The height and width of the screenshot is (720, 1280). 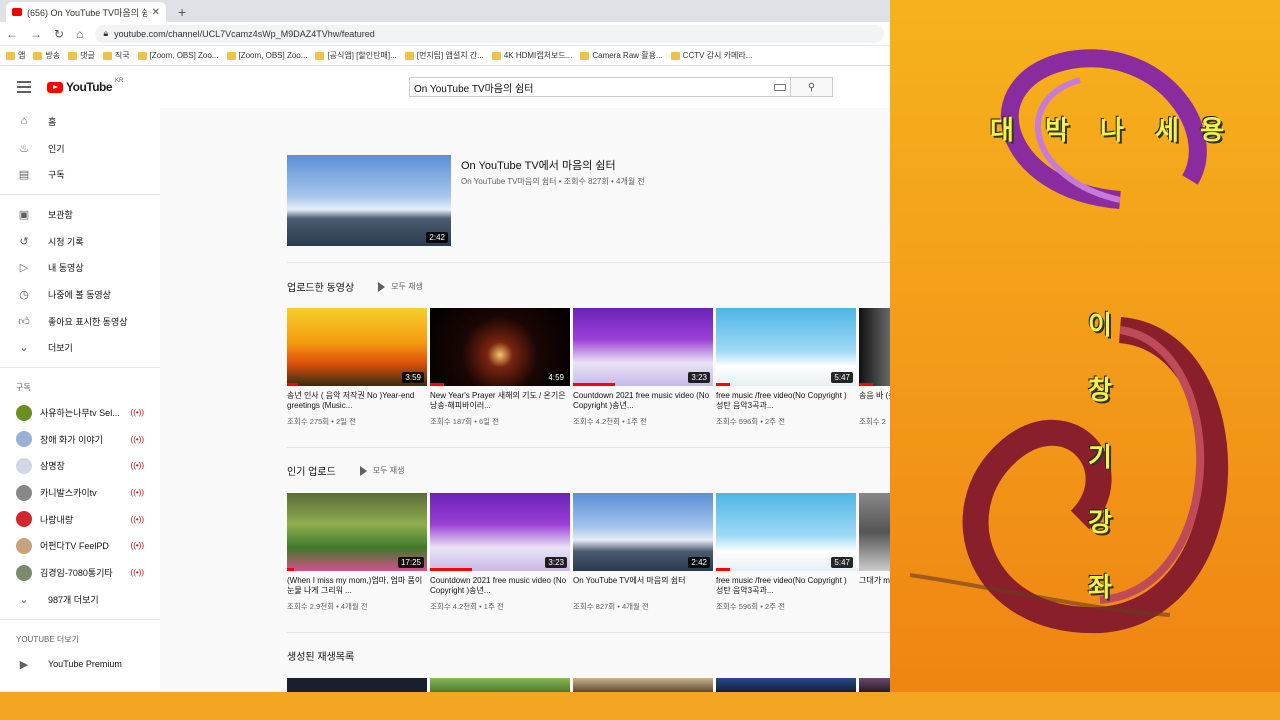 What do you see at coordinates (643, 586) in the screenshot?
I see `video-title: On YouTube TV에서 마음의 쉼터` at bounding box center [643, 586].